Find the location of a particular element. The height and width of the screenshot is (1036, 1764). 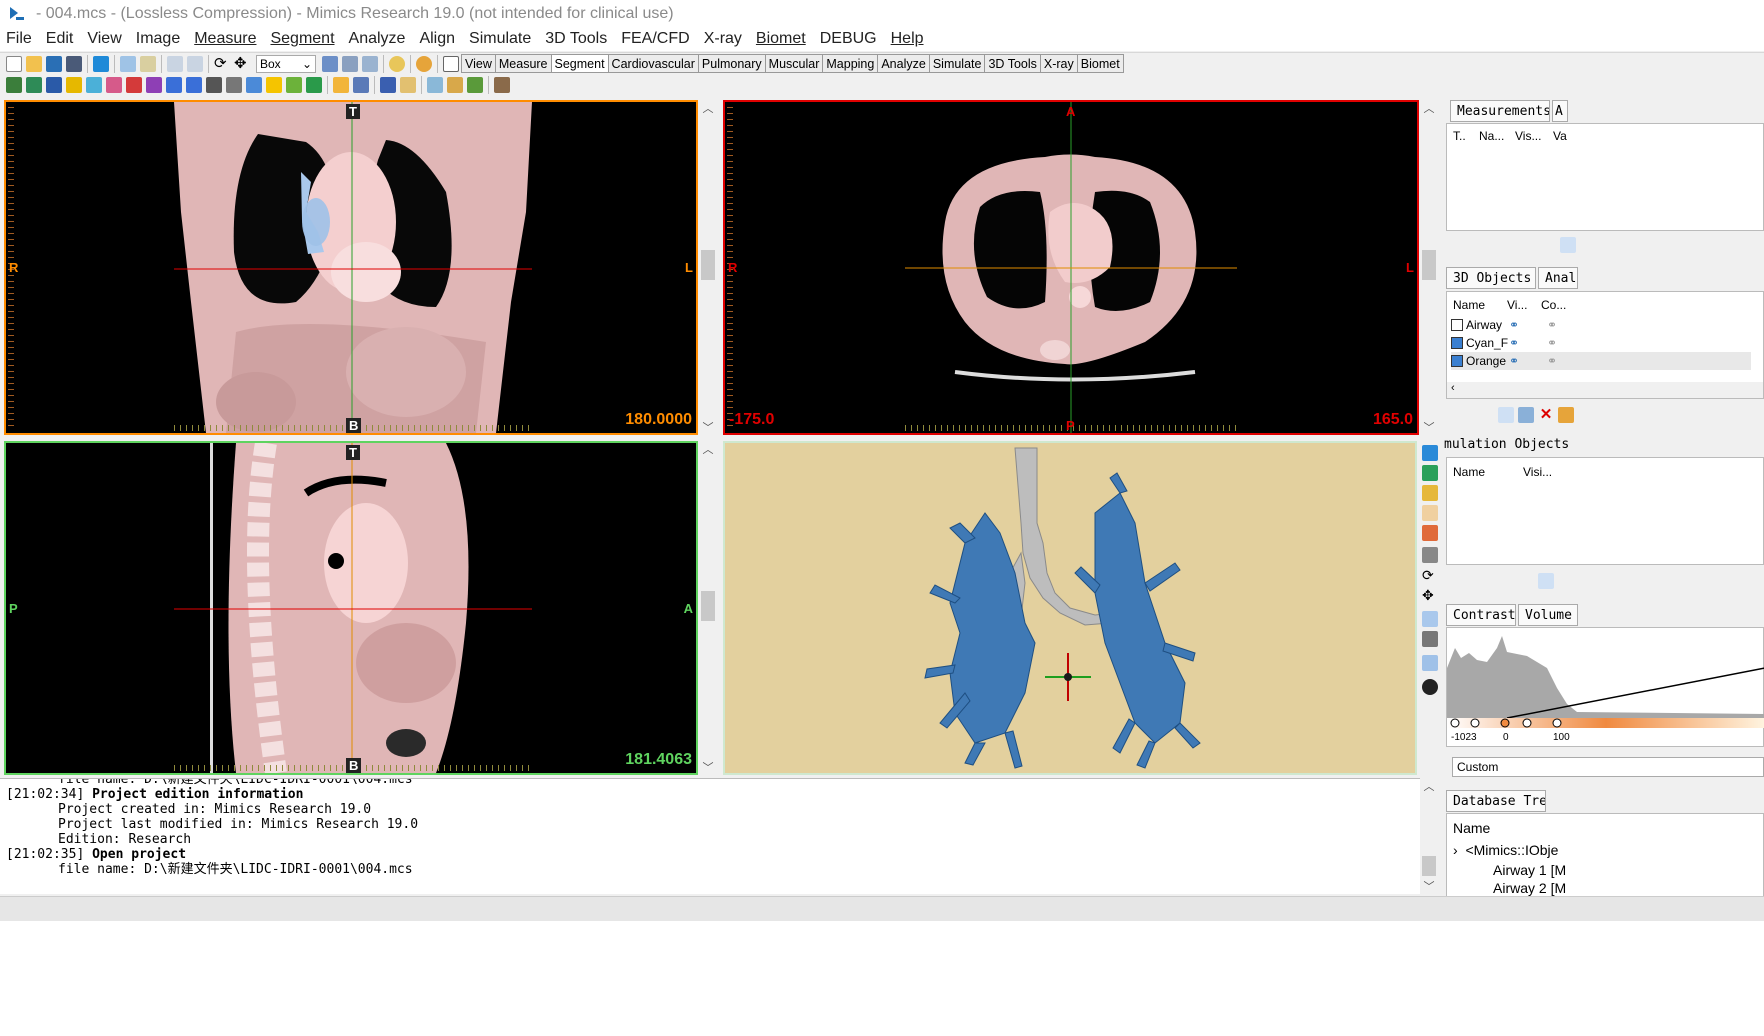

tree-item: Airway 2 [M is located at coordinates (1529, 888).